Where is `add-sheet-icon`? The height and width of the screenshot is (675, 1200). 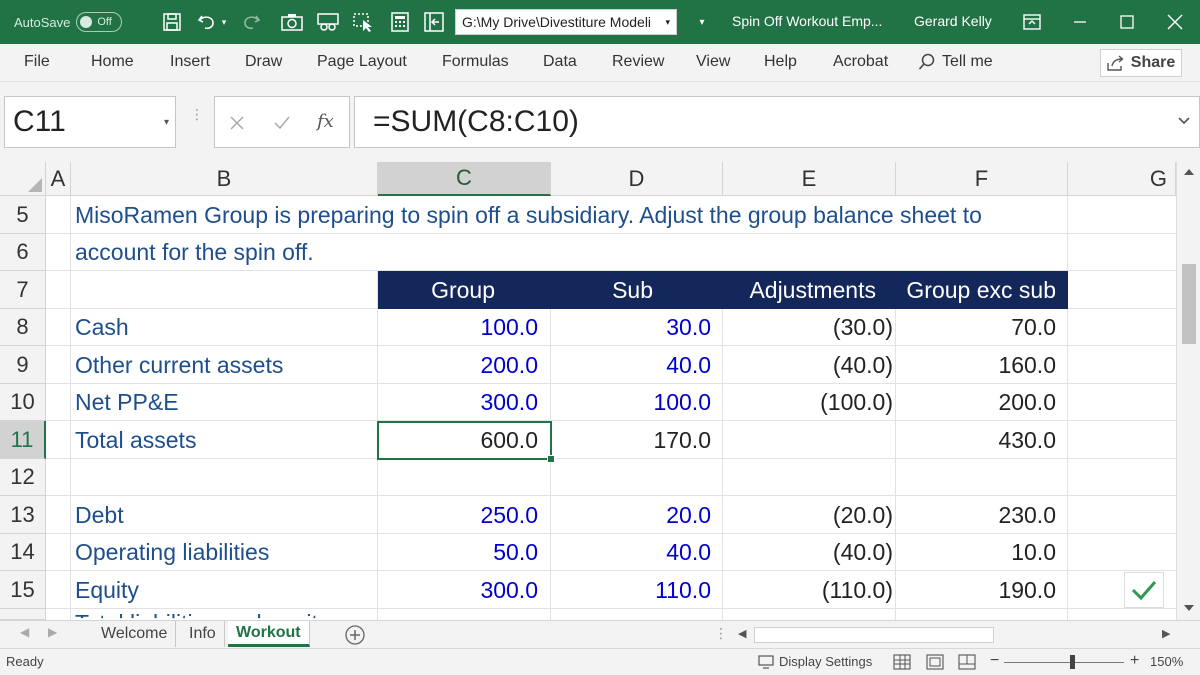 add-sheet-icon is located at coordinates (355, 635).